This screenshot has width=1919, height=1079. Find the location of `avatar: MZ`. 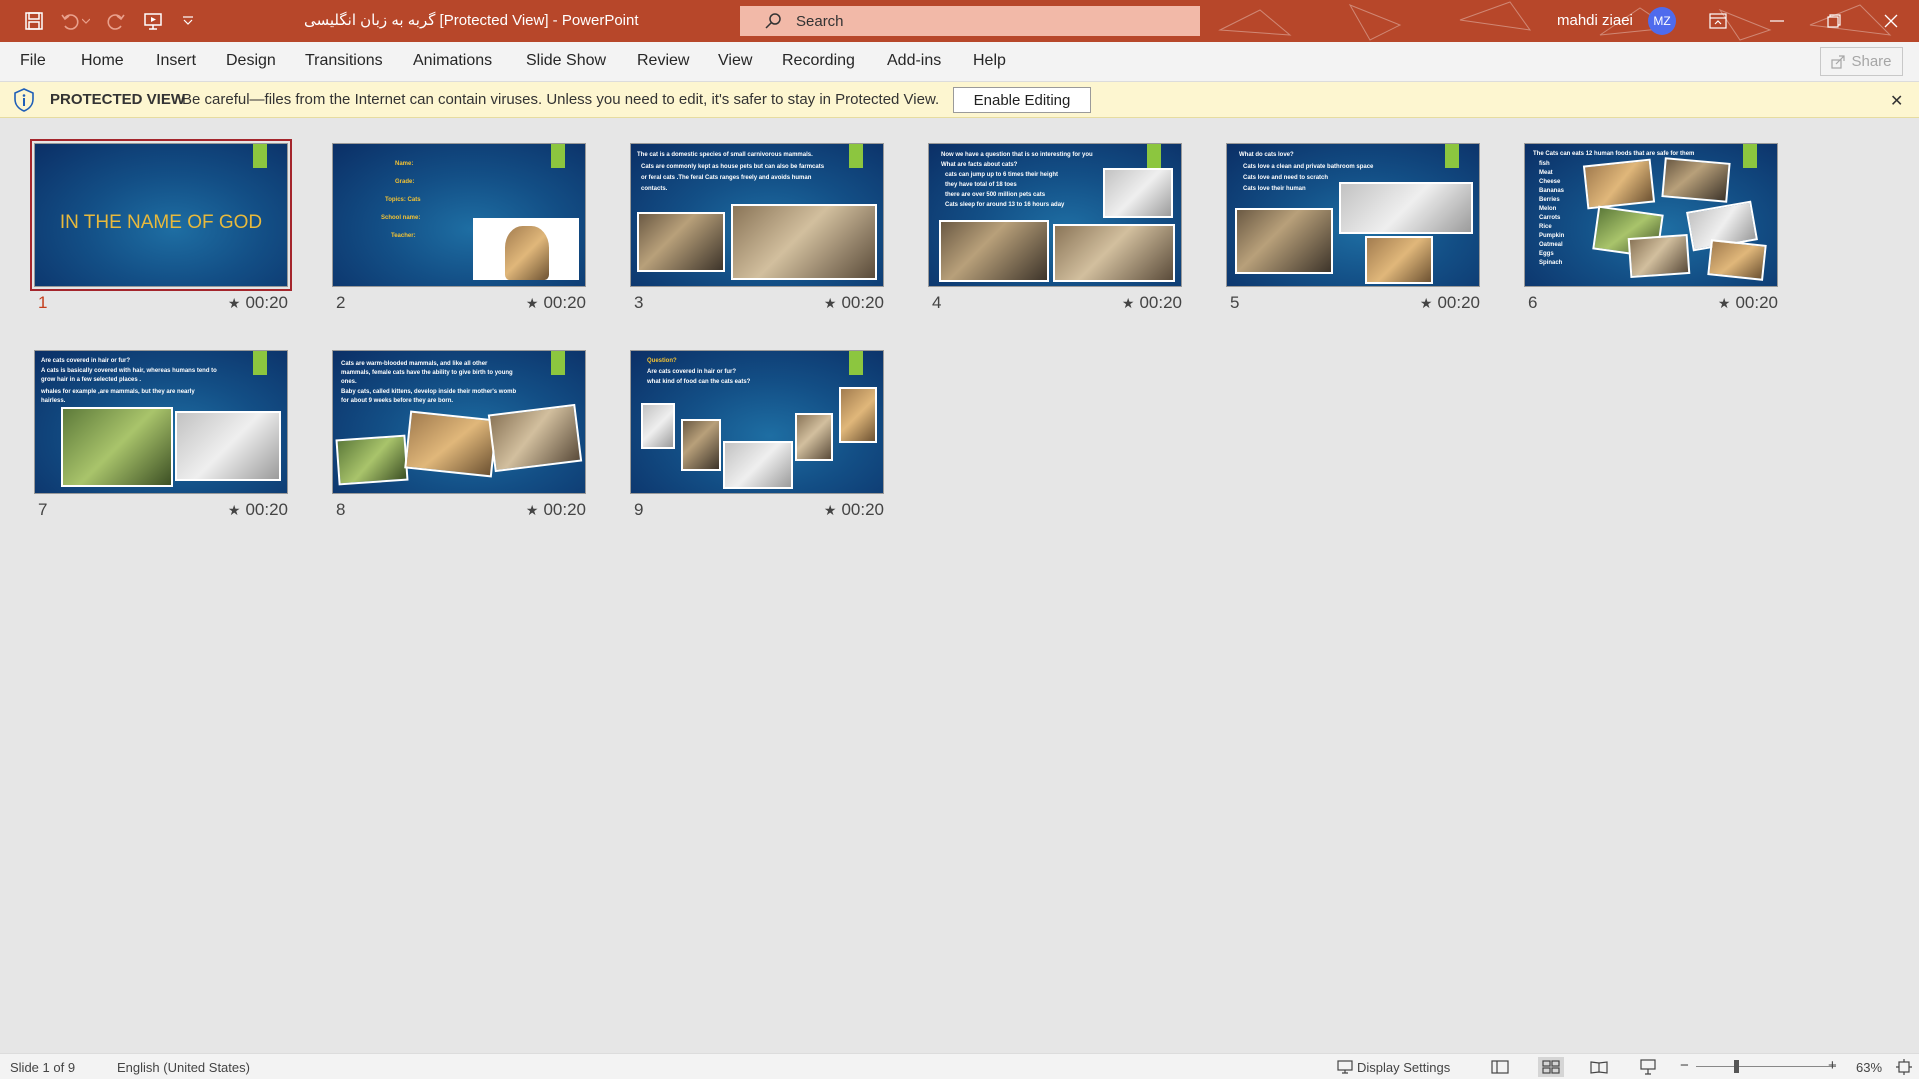

avatar: MZ is located at coordinates (1662, 21).